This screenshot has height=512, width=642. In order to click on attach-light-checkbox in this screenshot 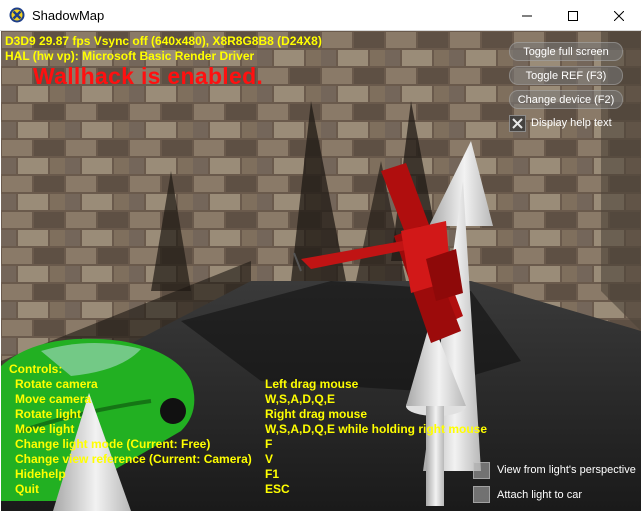, I will do `click(481, 494)`.